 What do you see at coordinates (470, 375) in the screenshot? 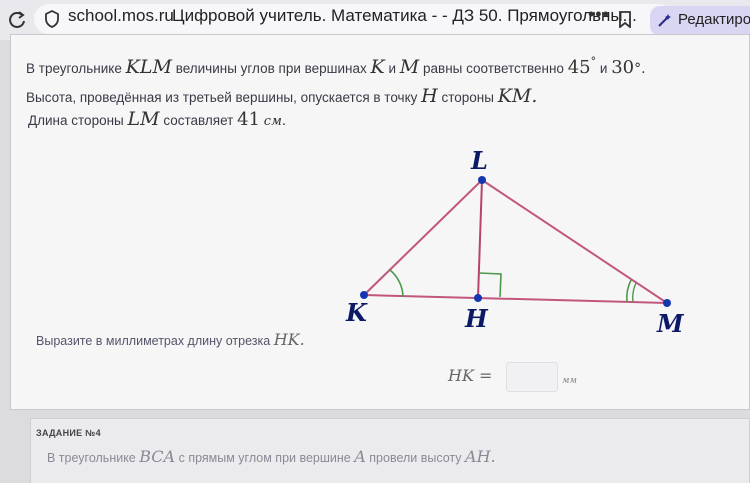
I see `answer-label: HK =` at bounding box center [470, 375].